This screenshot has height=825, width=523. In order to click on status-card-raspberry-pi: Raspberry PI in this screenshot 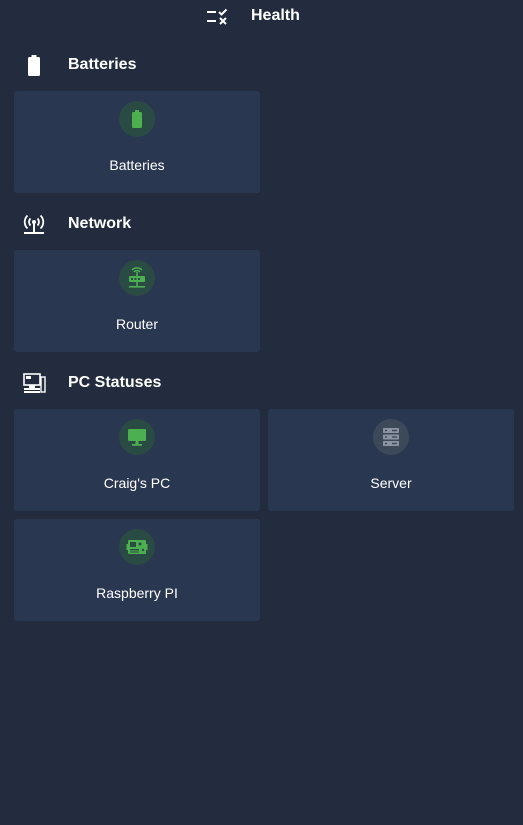, I will do `click(137, 570)`.